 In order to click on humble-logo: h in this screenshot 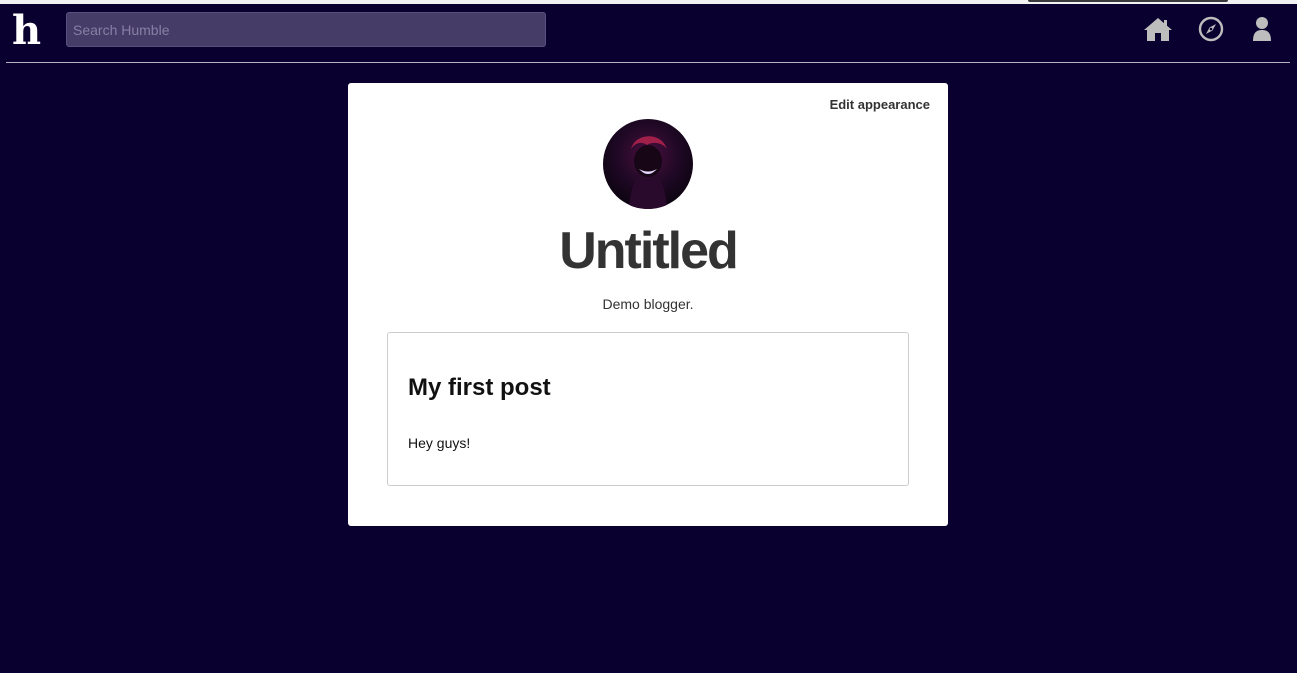, I will do `click(26, 31)`.